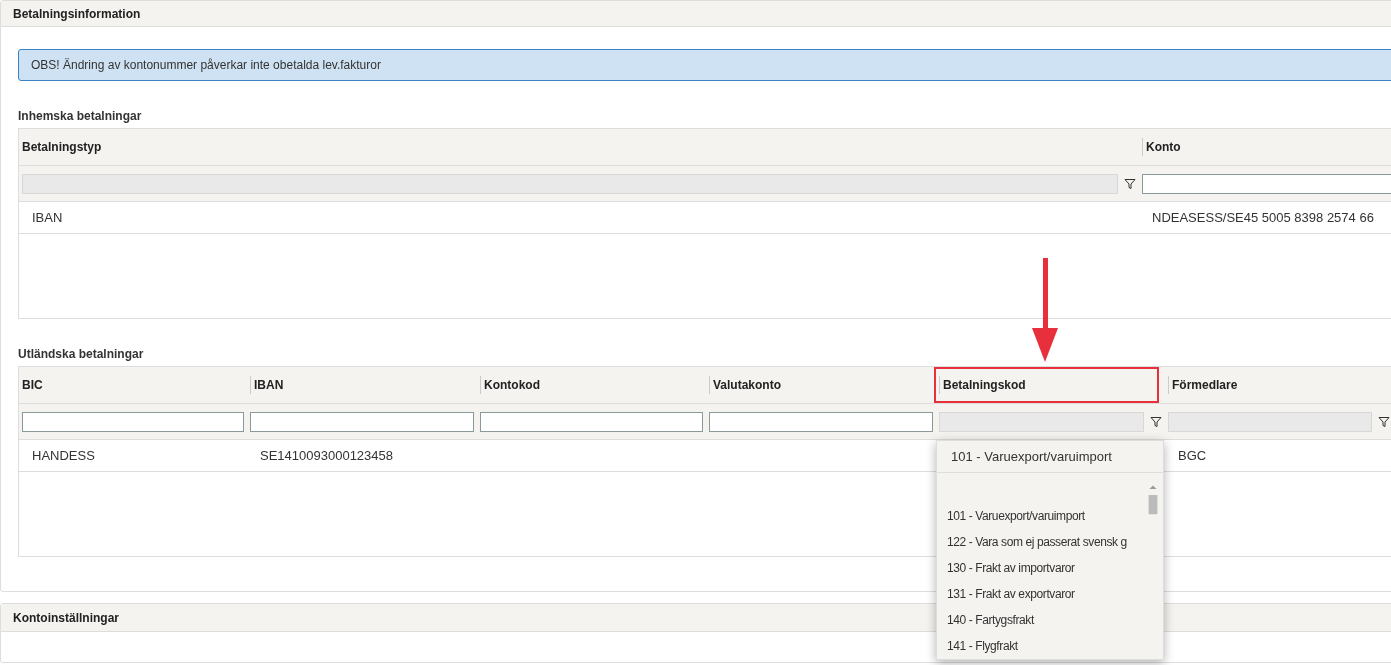 The width and height of the screenshot is (1391, 665). I want to click on section-title: Utländska betalningar, so click(81, 354).